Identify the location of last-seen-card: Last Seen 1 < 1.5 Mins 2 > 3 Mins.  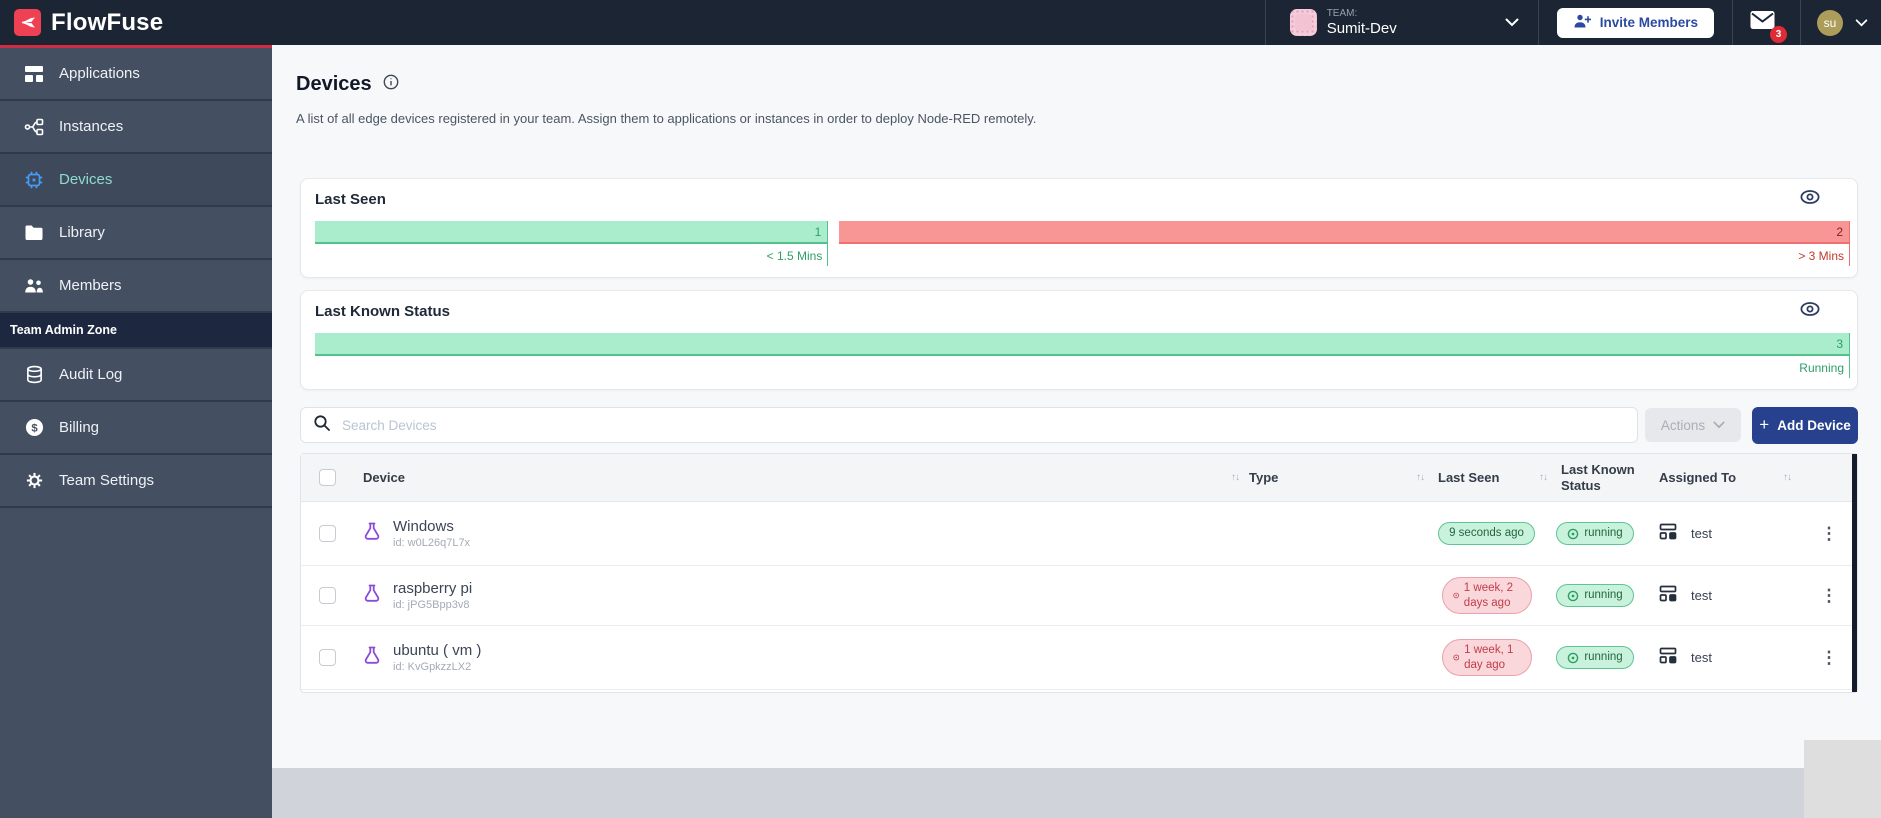
(1079, 228).